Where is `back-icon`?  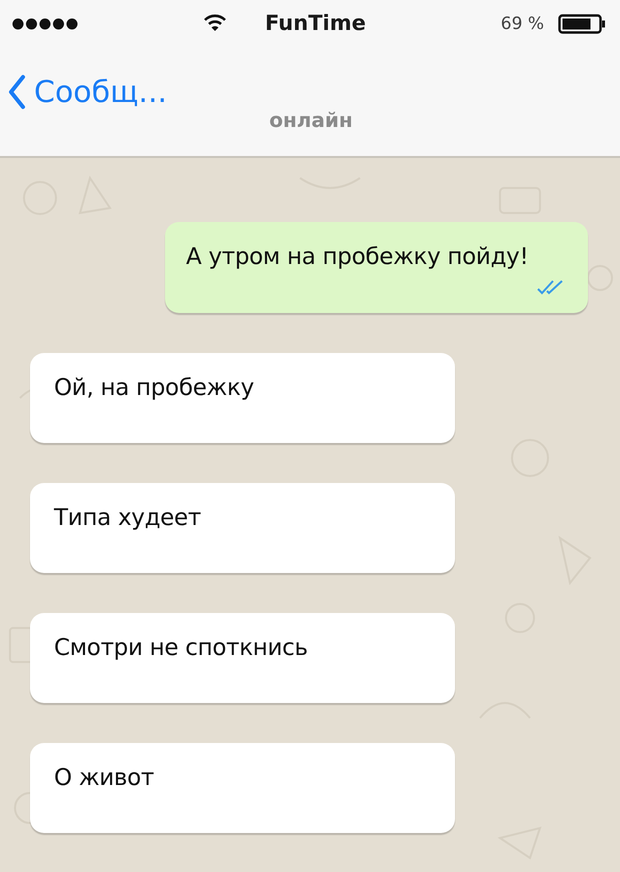 back-icon is located at coordinates (17, 92).